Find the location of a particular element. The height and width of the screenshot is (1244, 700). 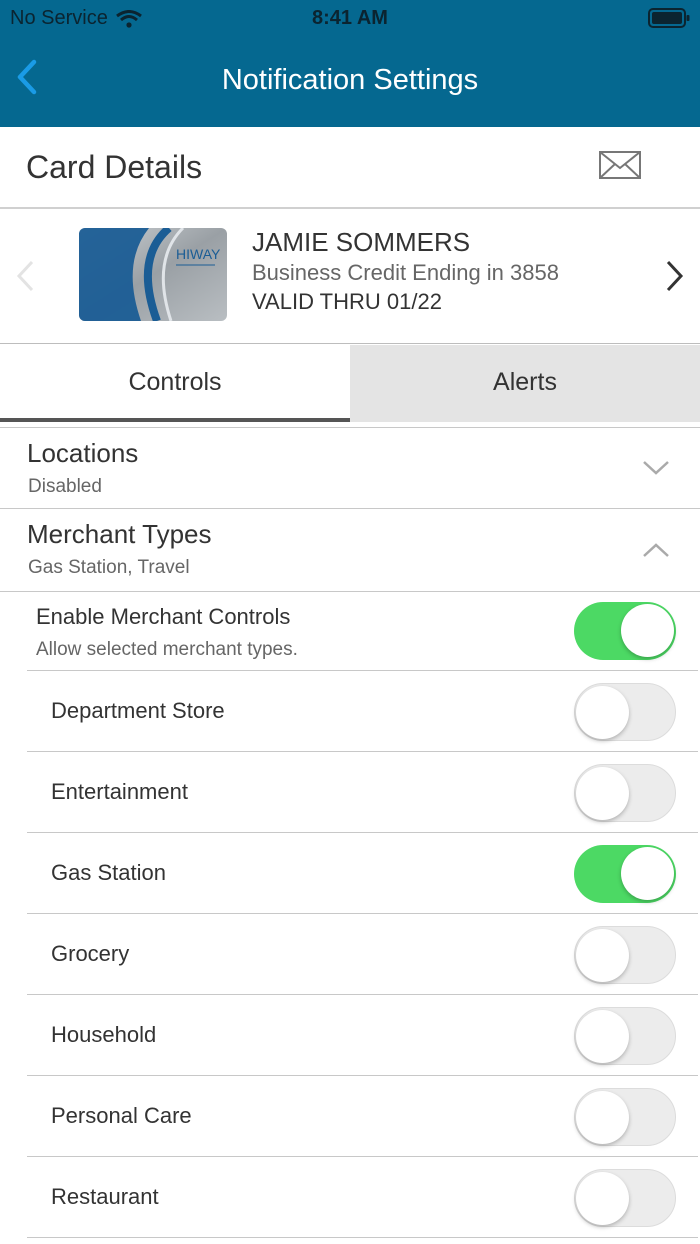

card-details-header: Card Details is located at coordinates (350, 168).